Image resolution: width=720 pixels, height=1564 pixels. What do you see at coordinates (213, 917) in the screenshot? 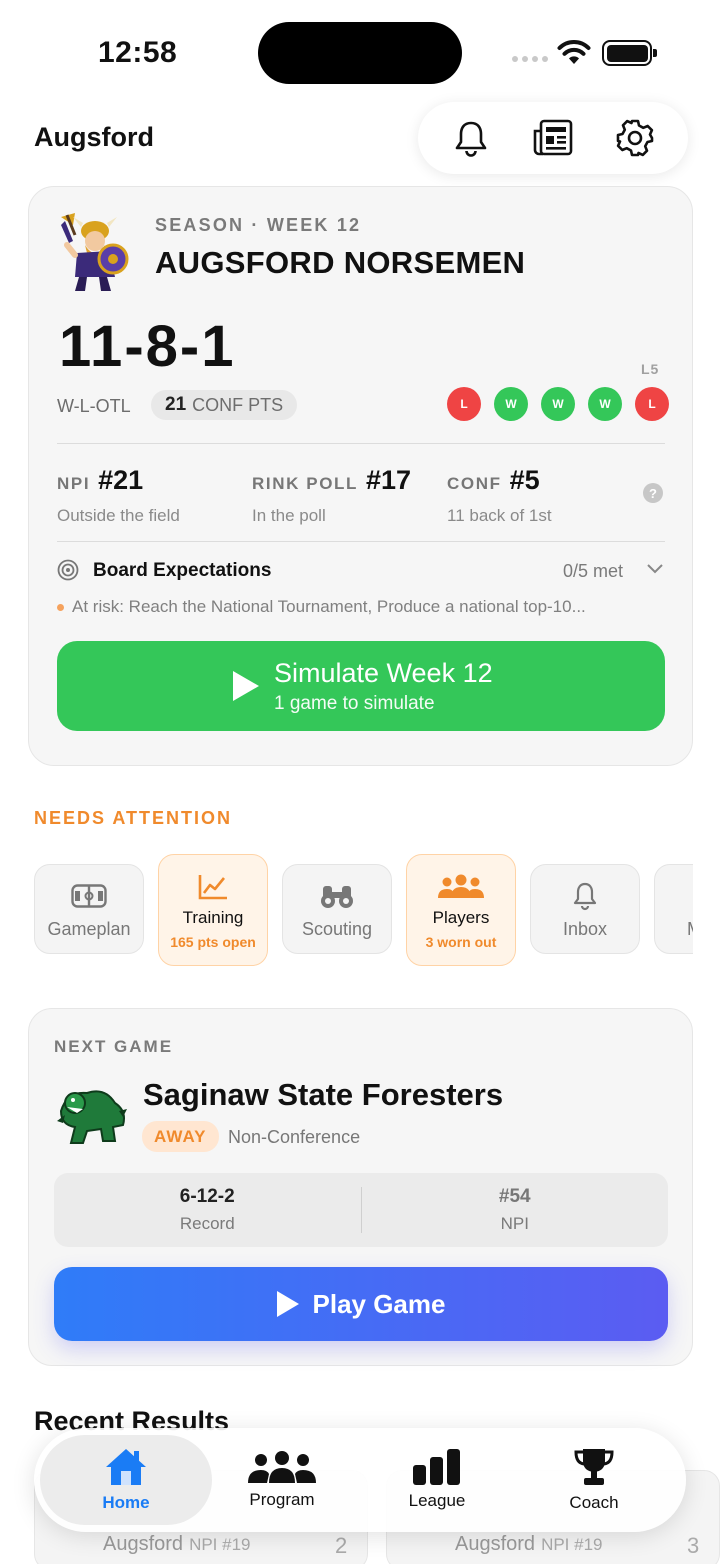
I see `tile-label: Training` at bounding box center [213, 917].